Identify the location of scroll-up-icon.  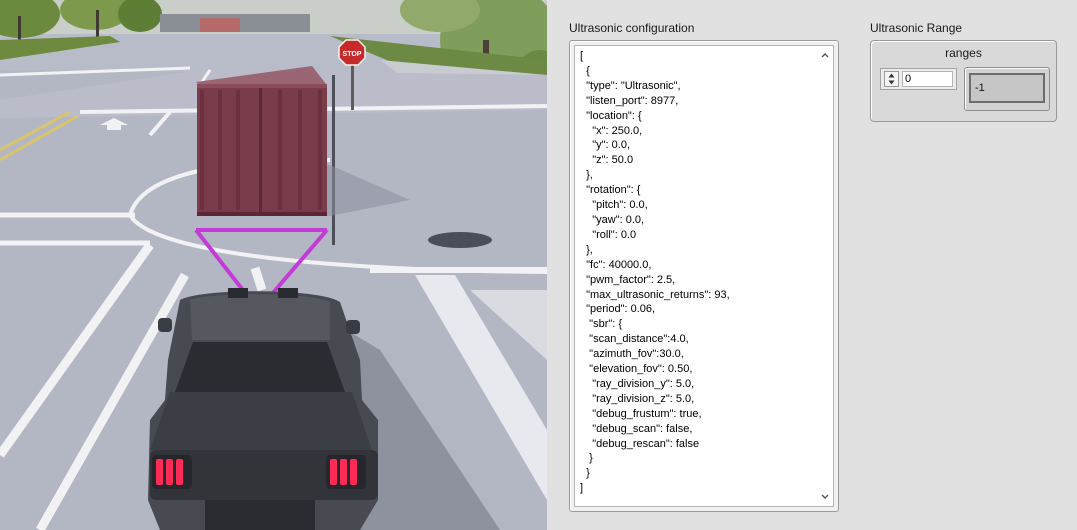
(825, 55).